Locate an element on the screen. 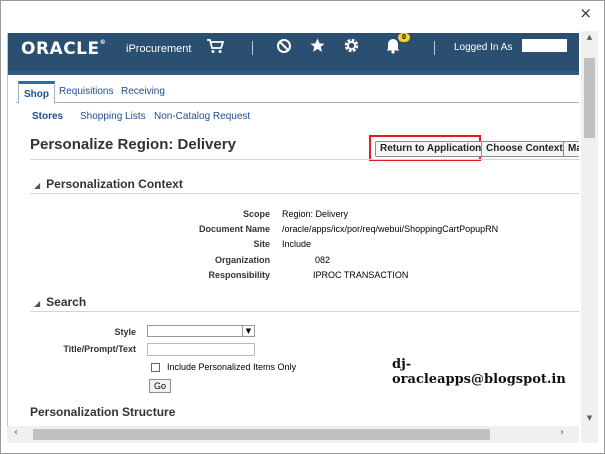 This screenshot has height=454, width=605. responsibility-value: IPROC TRANSACTION is located at coordinates (361, 275).